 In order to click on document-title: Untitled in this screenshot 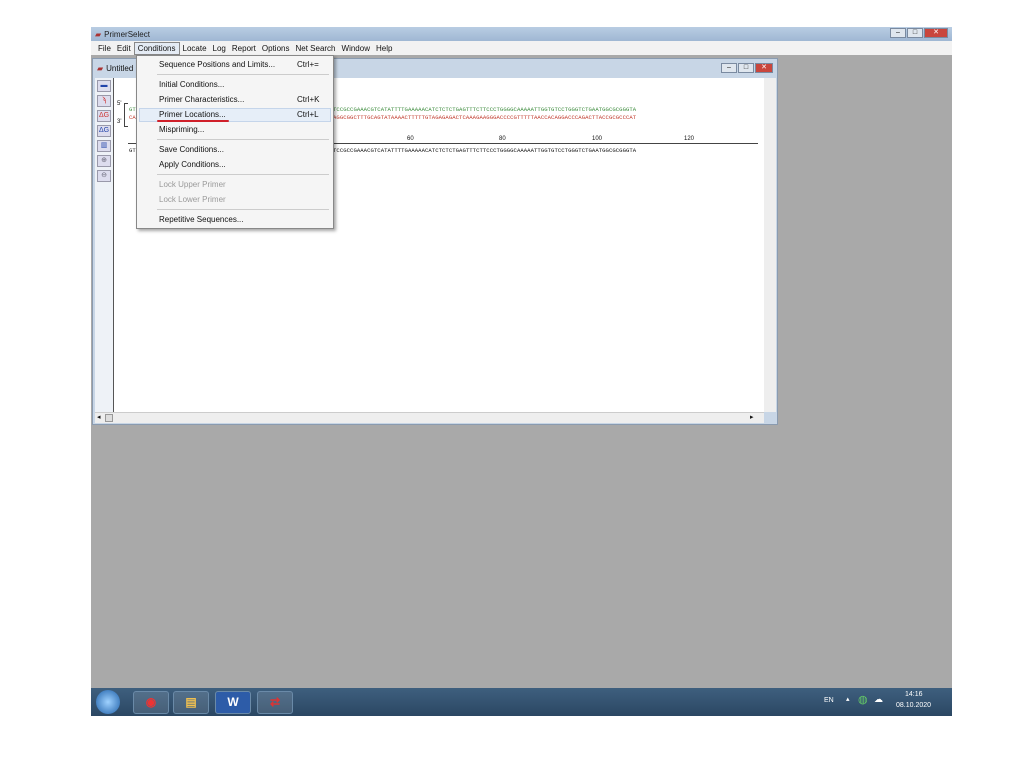, I will do `click(120, 68)`.